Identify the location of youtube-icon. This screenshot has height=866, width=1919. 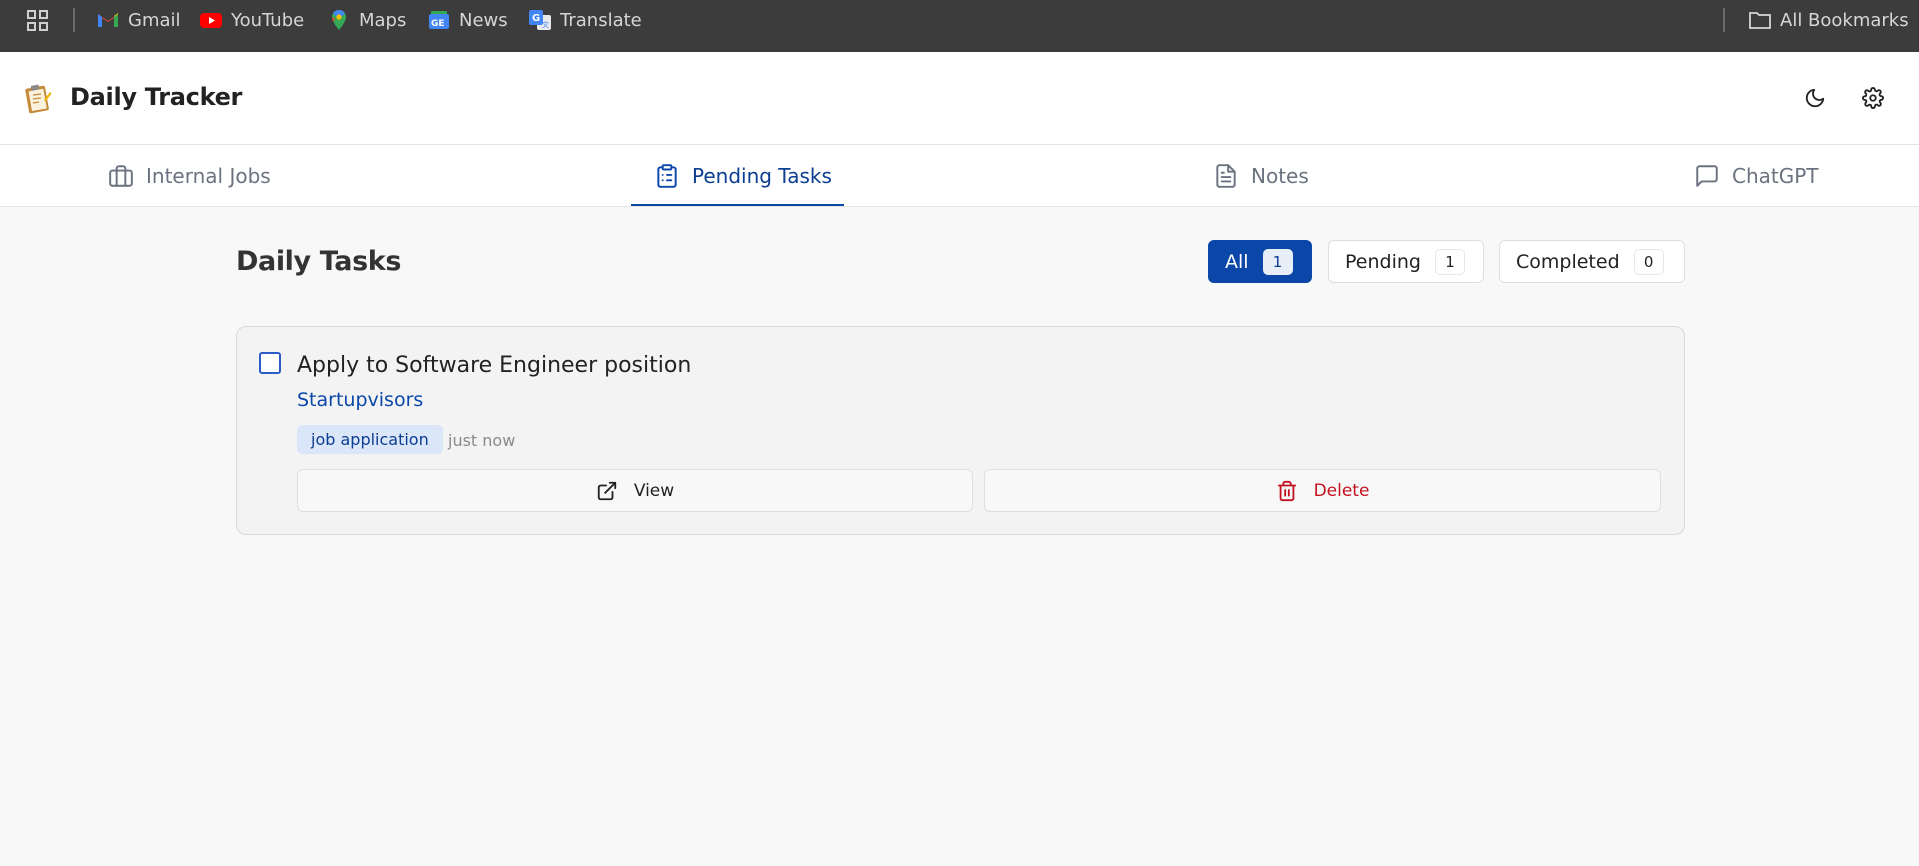
(211, 20).